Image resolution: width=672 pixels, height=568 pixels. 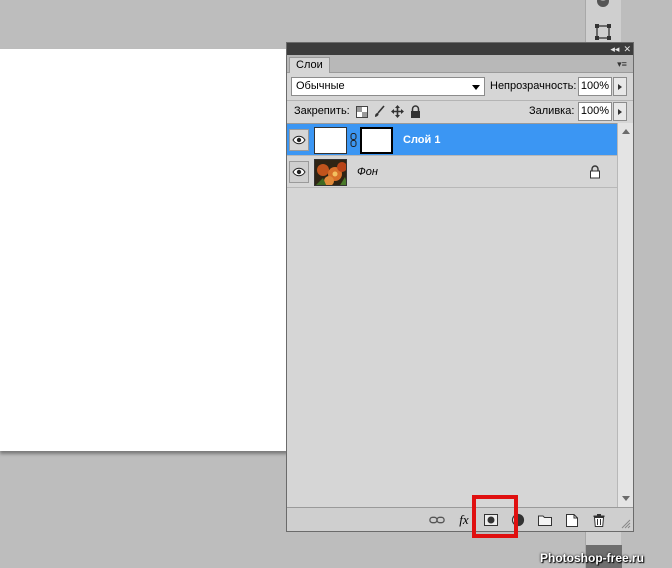 I want to click on tab-layers: Слои, so click(x=309, y=65).